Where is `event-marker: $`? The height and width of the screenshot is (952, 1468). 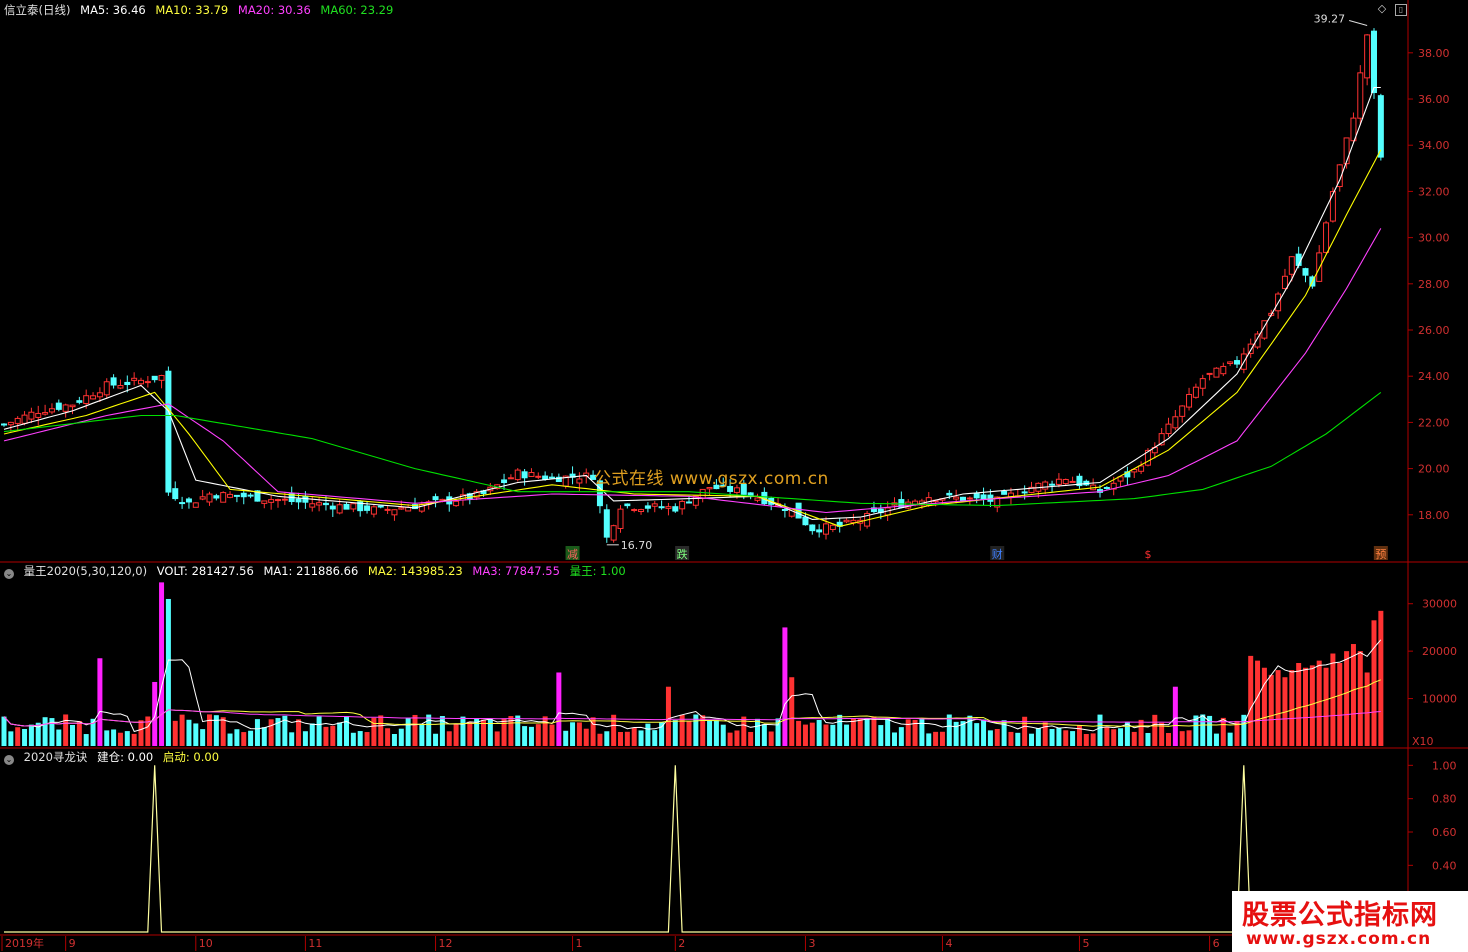 event-marker: $ is located at coordinates (1147, 554).